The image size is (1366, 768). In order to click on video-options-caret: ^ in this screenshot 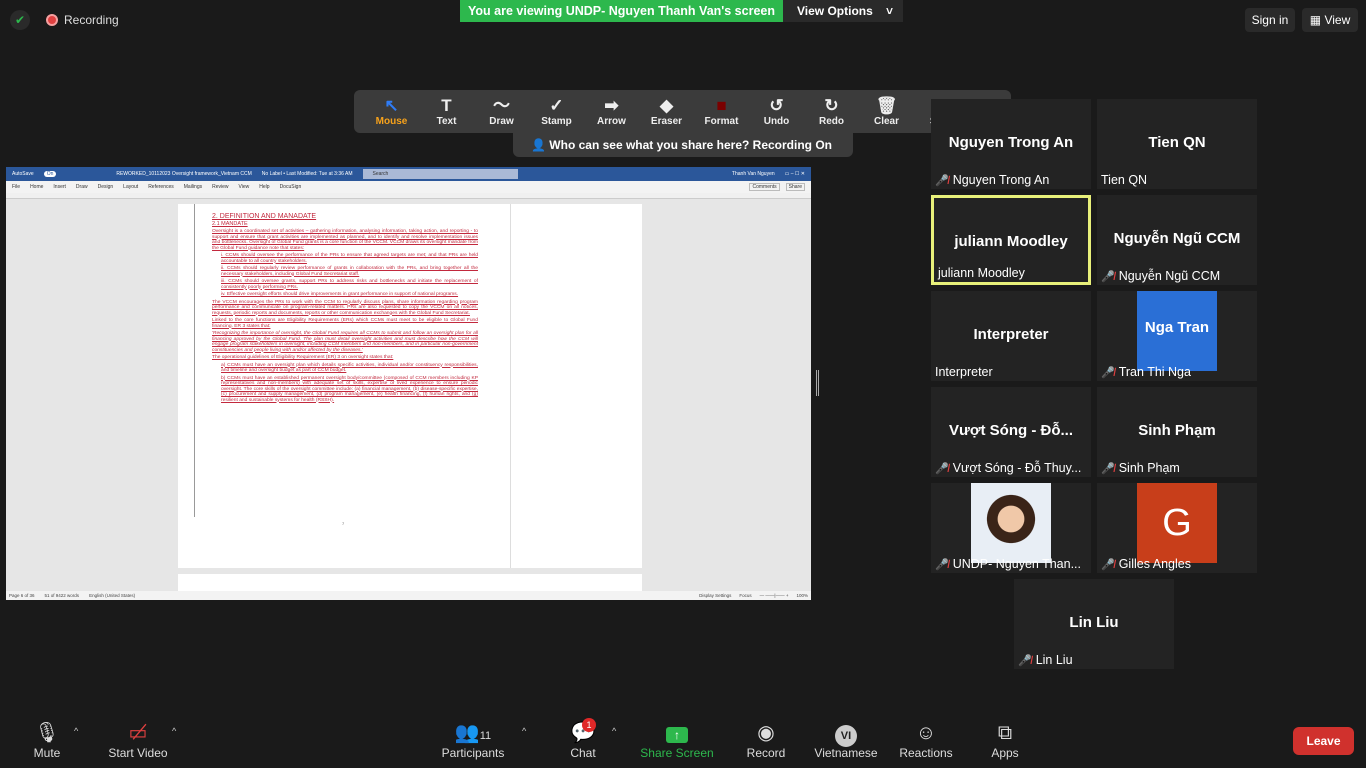, I will do `click(174, 731)`.